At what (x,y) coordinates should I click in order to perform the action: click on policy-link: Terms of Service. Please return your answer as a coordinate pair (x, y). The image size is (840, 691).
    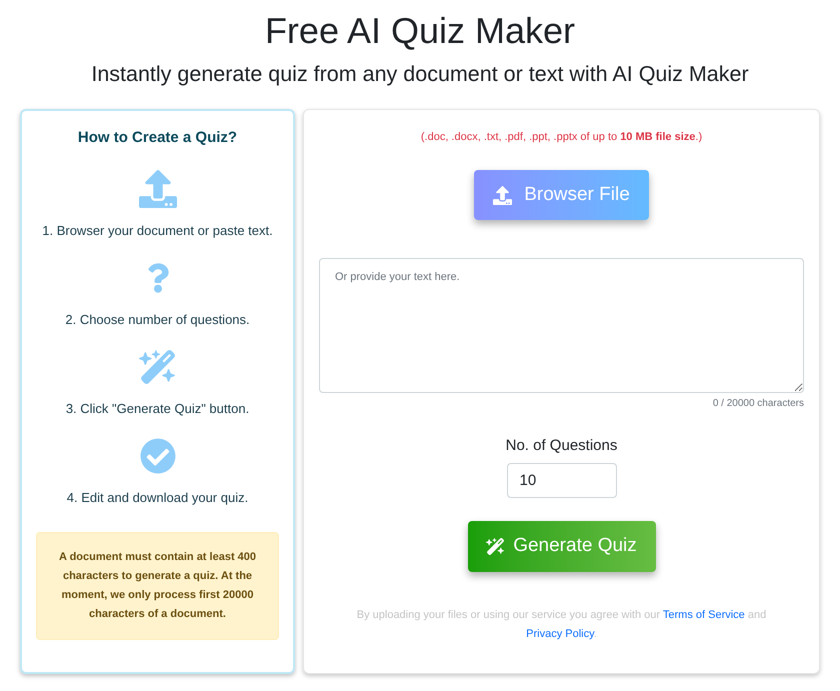
    Looking at the image, I should click on (703, 615).